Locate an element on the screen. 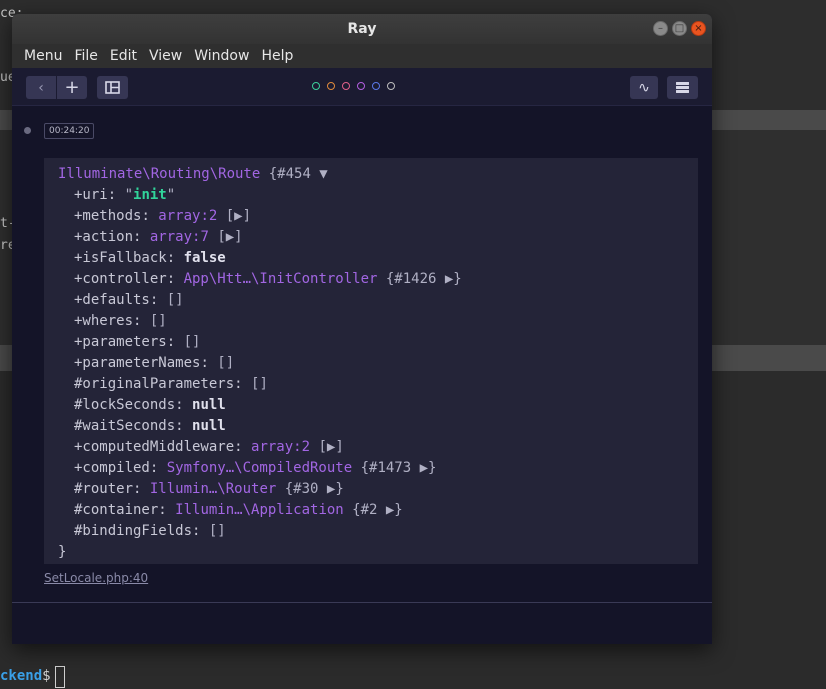 This screenshot has width=826, height=689. source-file-link: SetLocale.php:40 is located at coordinates (96, 578).